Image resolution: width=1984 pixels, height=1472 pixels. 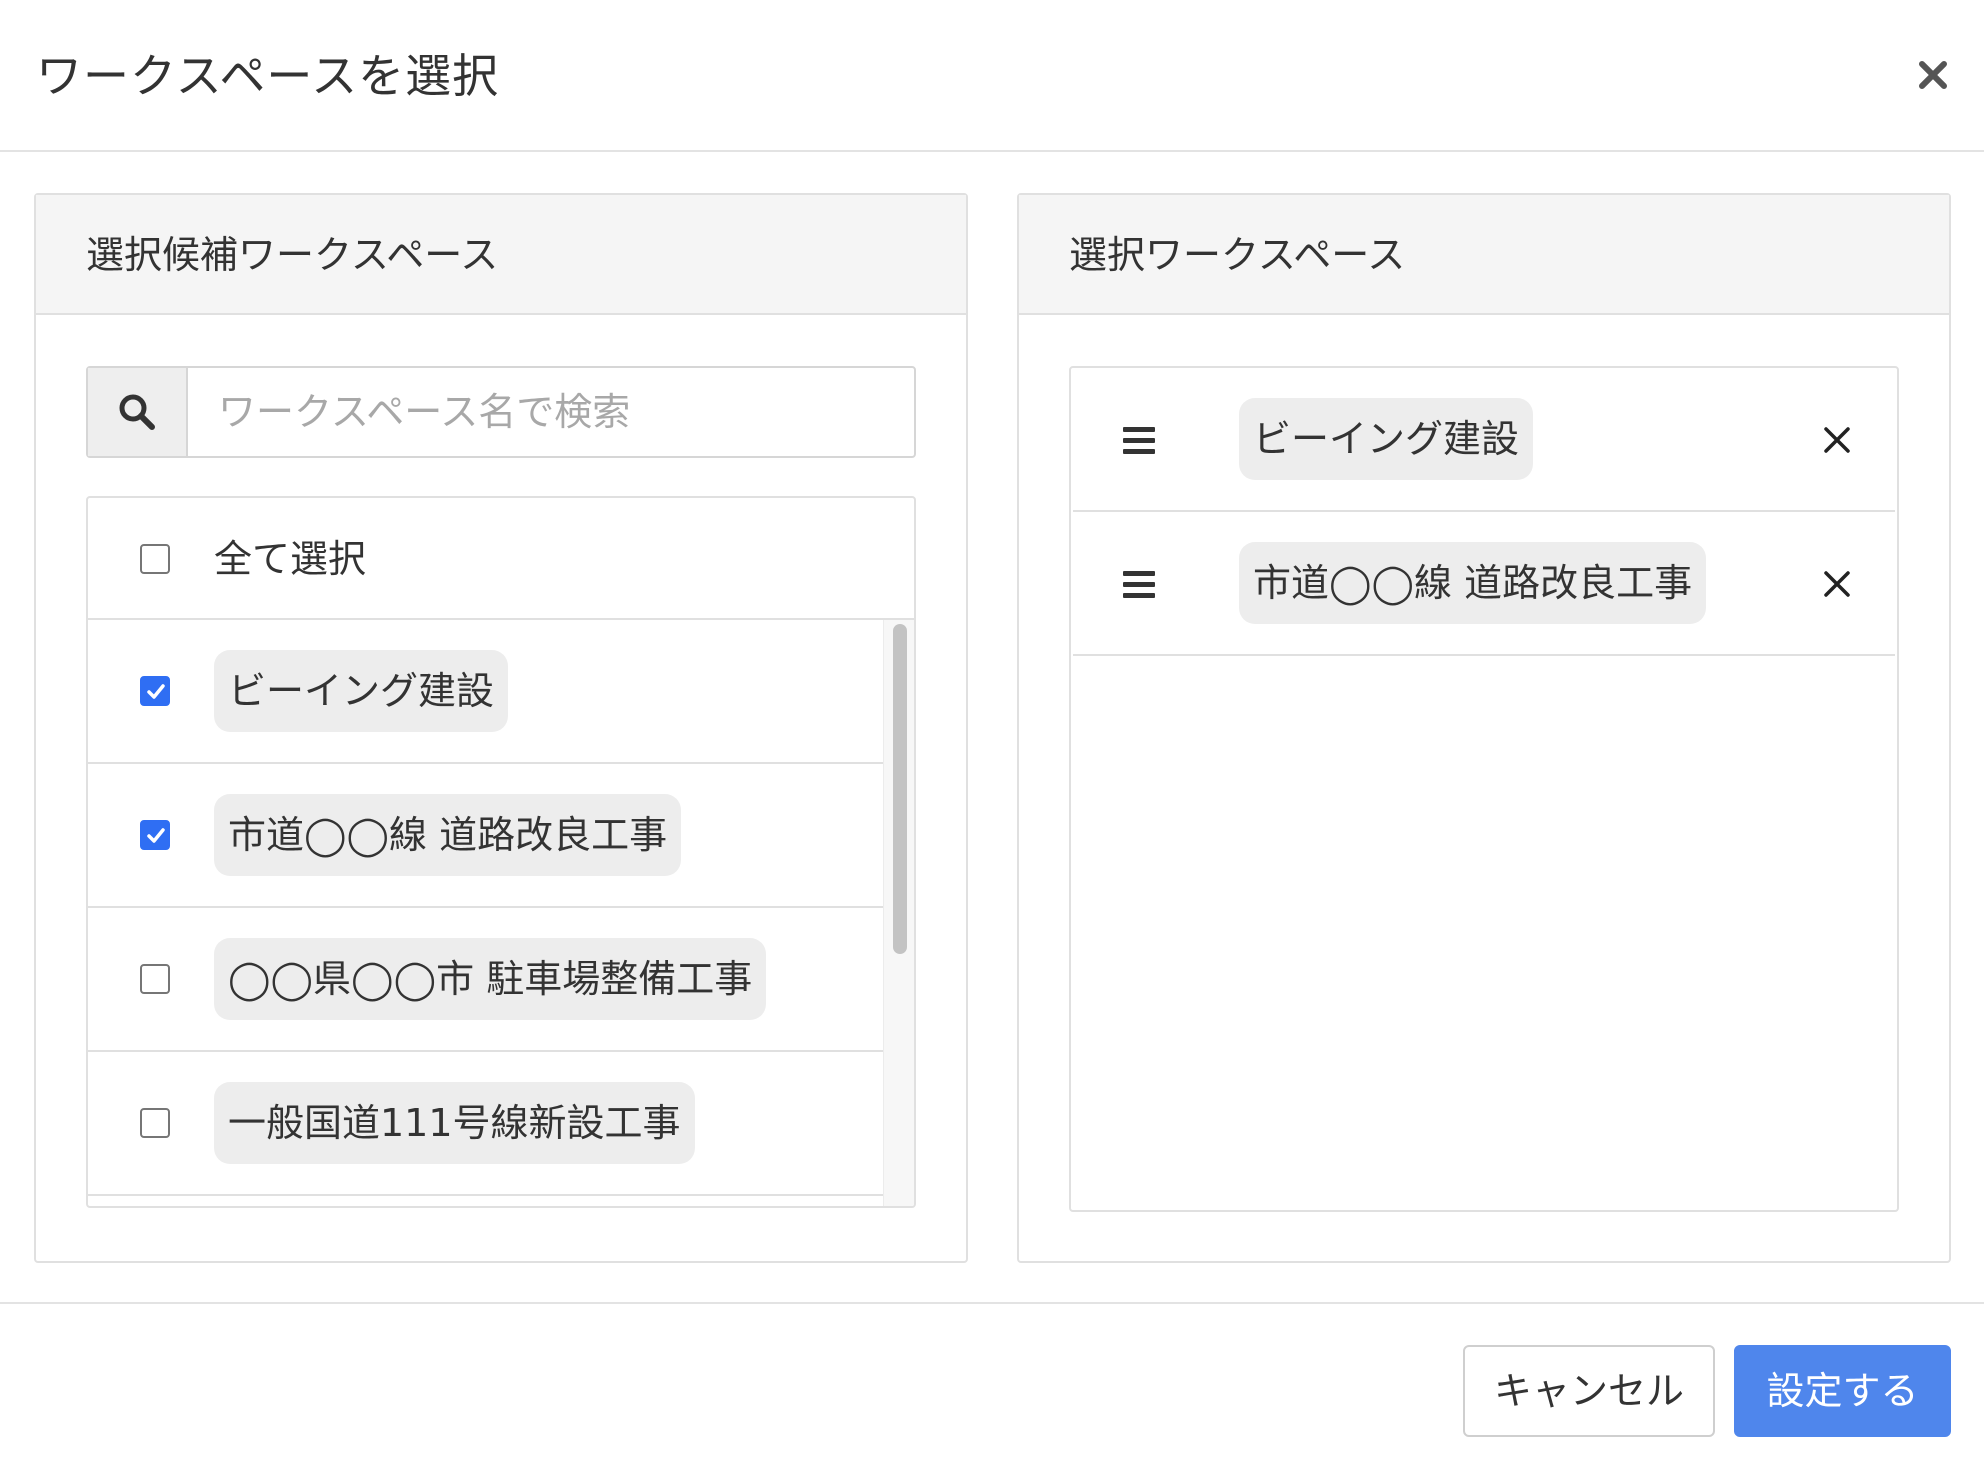 What do you see at coordinates (900, 789) in the screenshot?
I see `scrollbar-thumb` at bounding box center [900, 789].